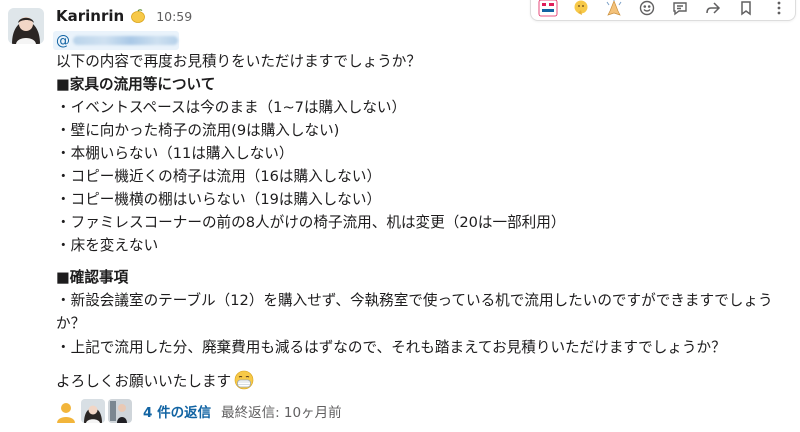 The width and height of the screenshot is (800, 432). I want to click on more-actions-icon, so click(779, 9).